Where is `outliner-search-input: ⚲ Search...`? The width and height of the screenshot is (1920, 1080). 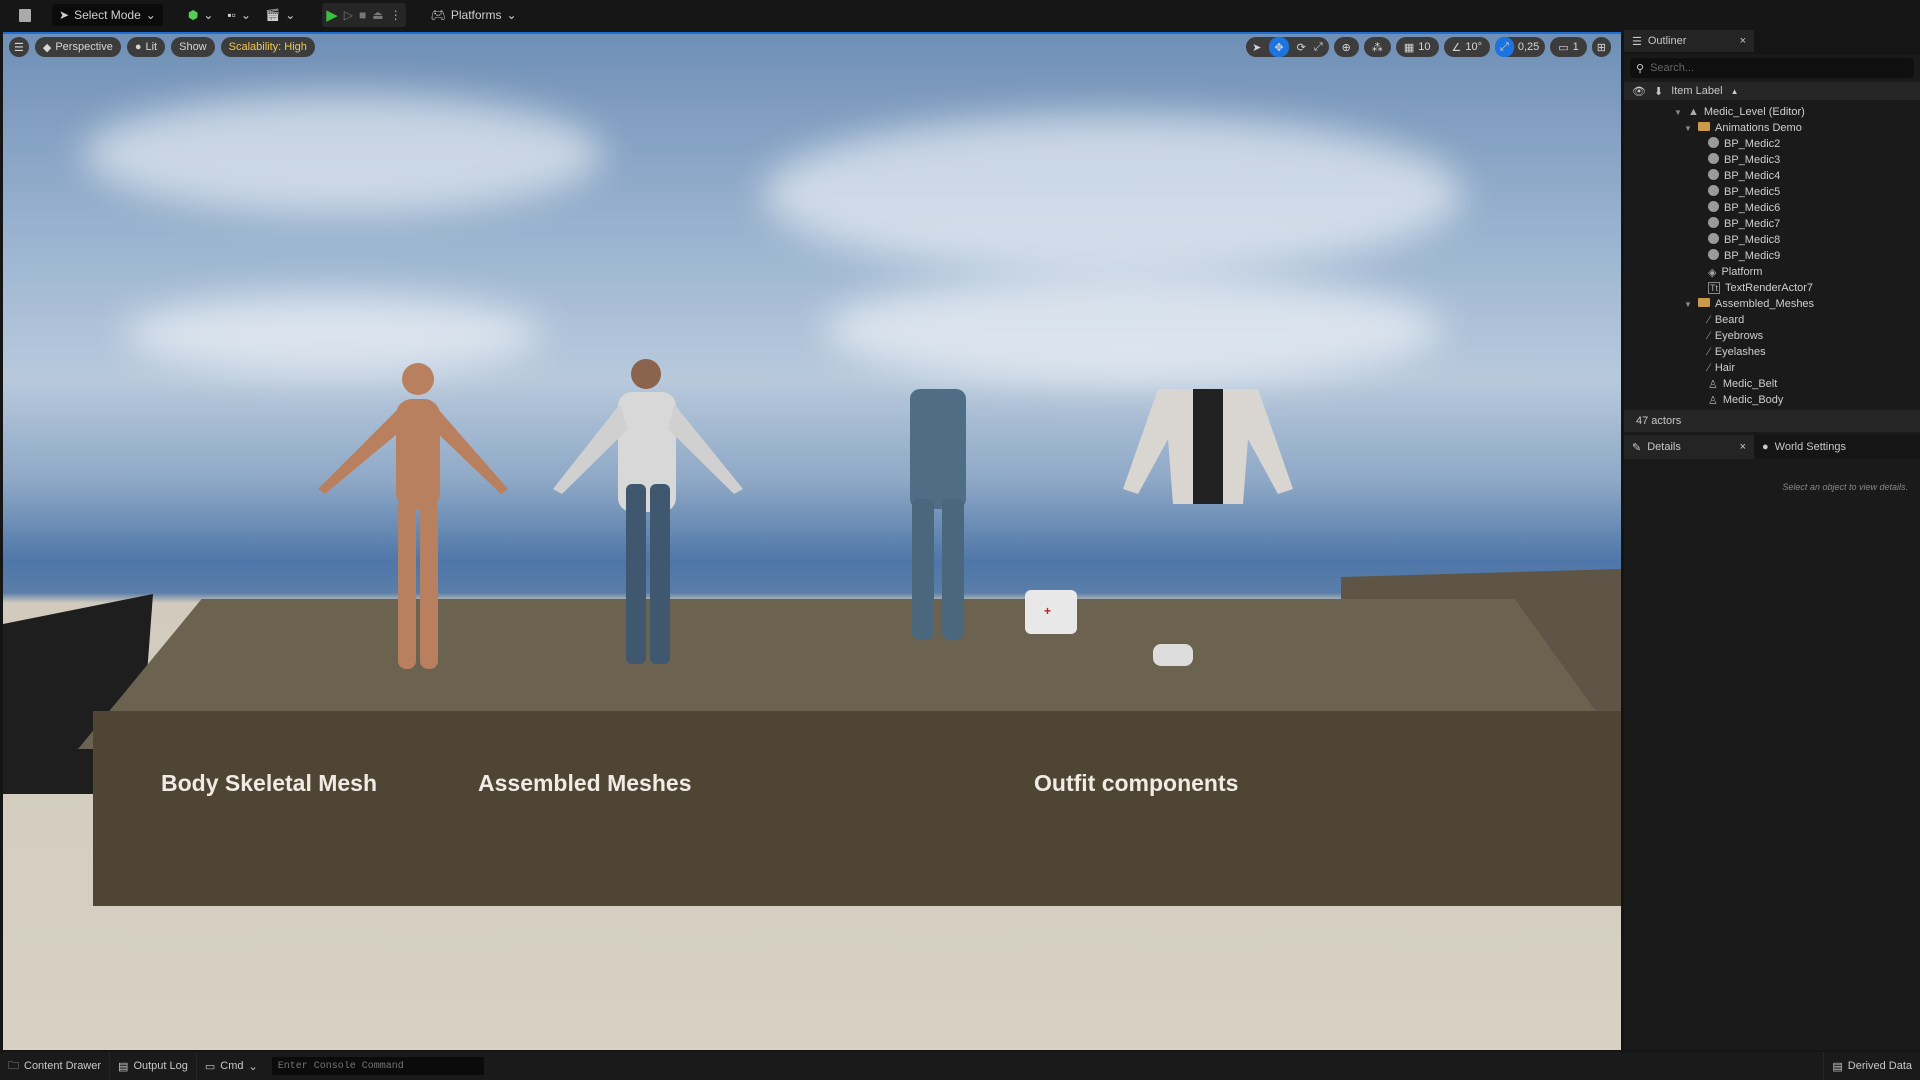 outliner-search-input: ⚲ Search... is located at coordinates (1772, 68).